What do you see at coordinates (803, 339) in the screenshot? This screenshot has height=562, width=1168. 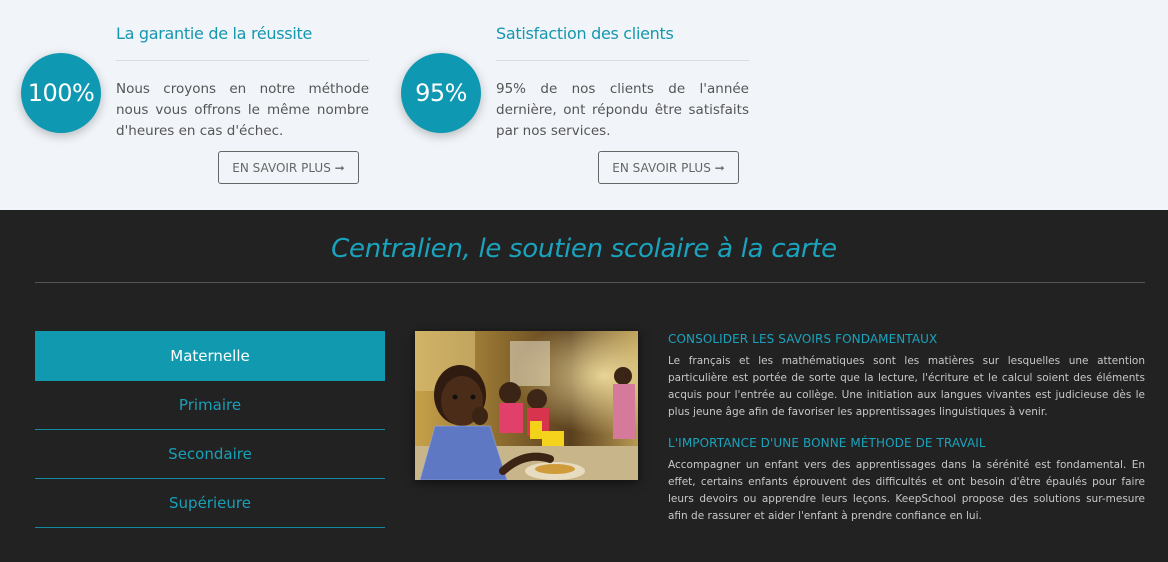 I see `content-heading: CONSOLIDER LES SAVOIRS FONDAMENTAUX` at bounding box center [803, 339].